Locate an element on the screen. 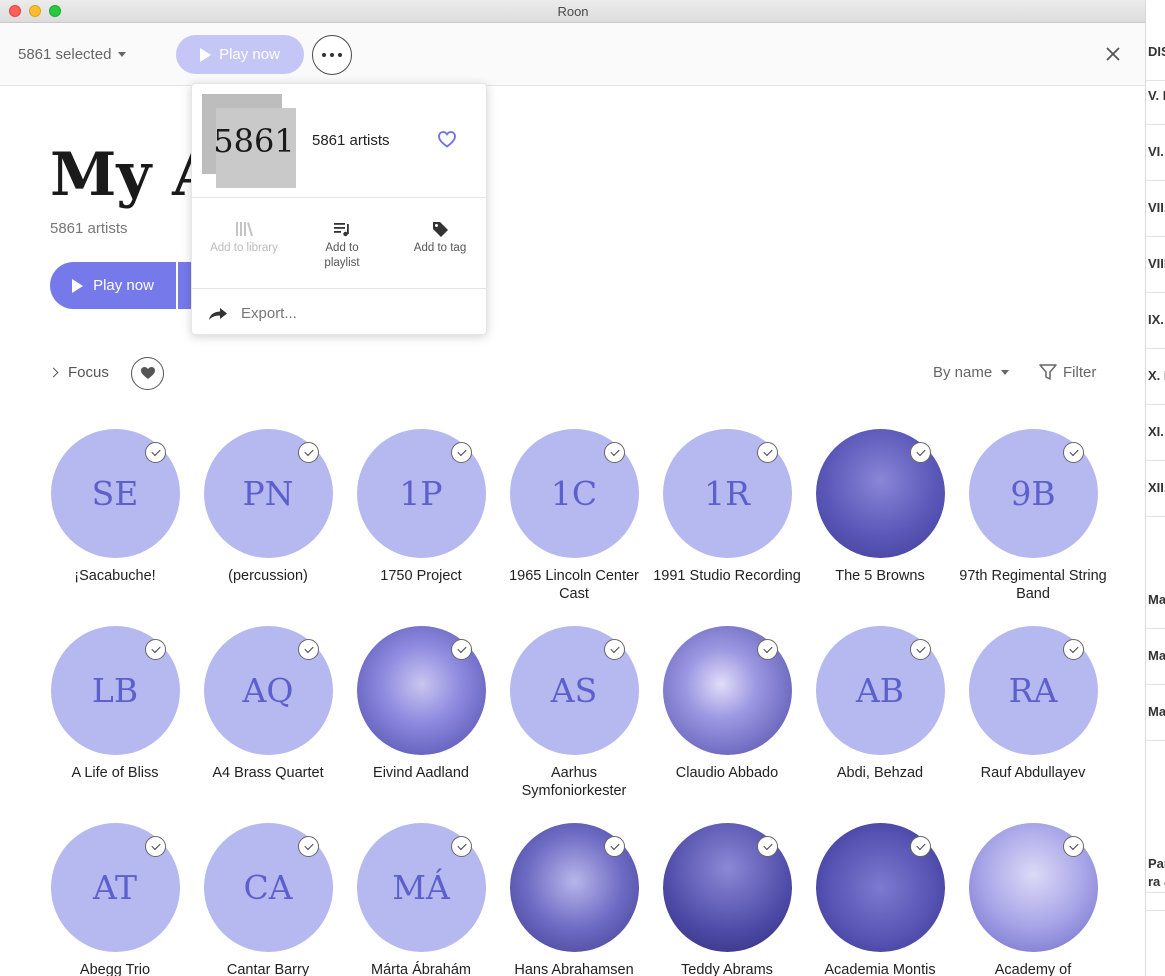 Image resolution: width=1165 pixels, height=976 pixels. focus-toggle: Focus is located at coordinates (78, 372).